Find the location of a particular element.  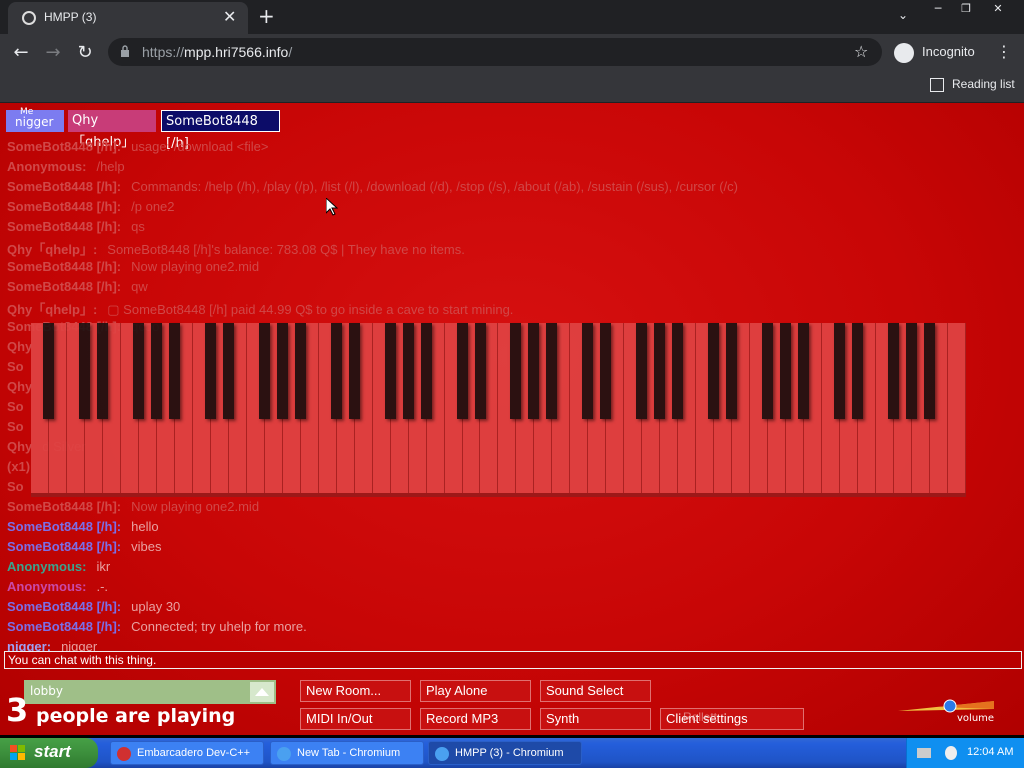

reading-list-button: Reading list is located at coordinates (983, 84).